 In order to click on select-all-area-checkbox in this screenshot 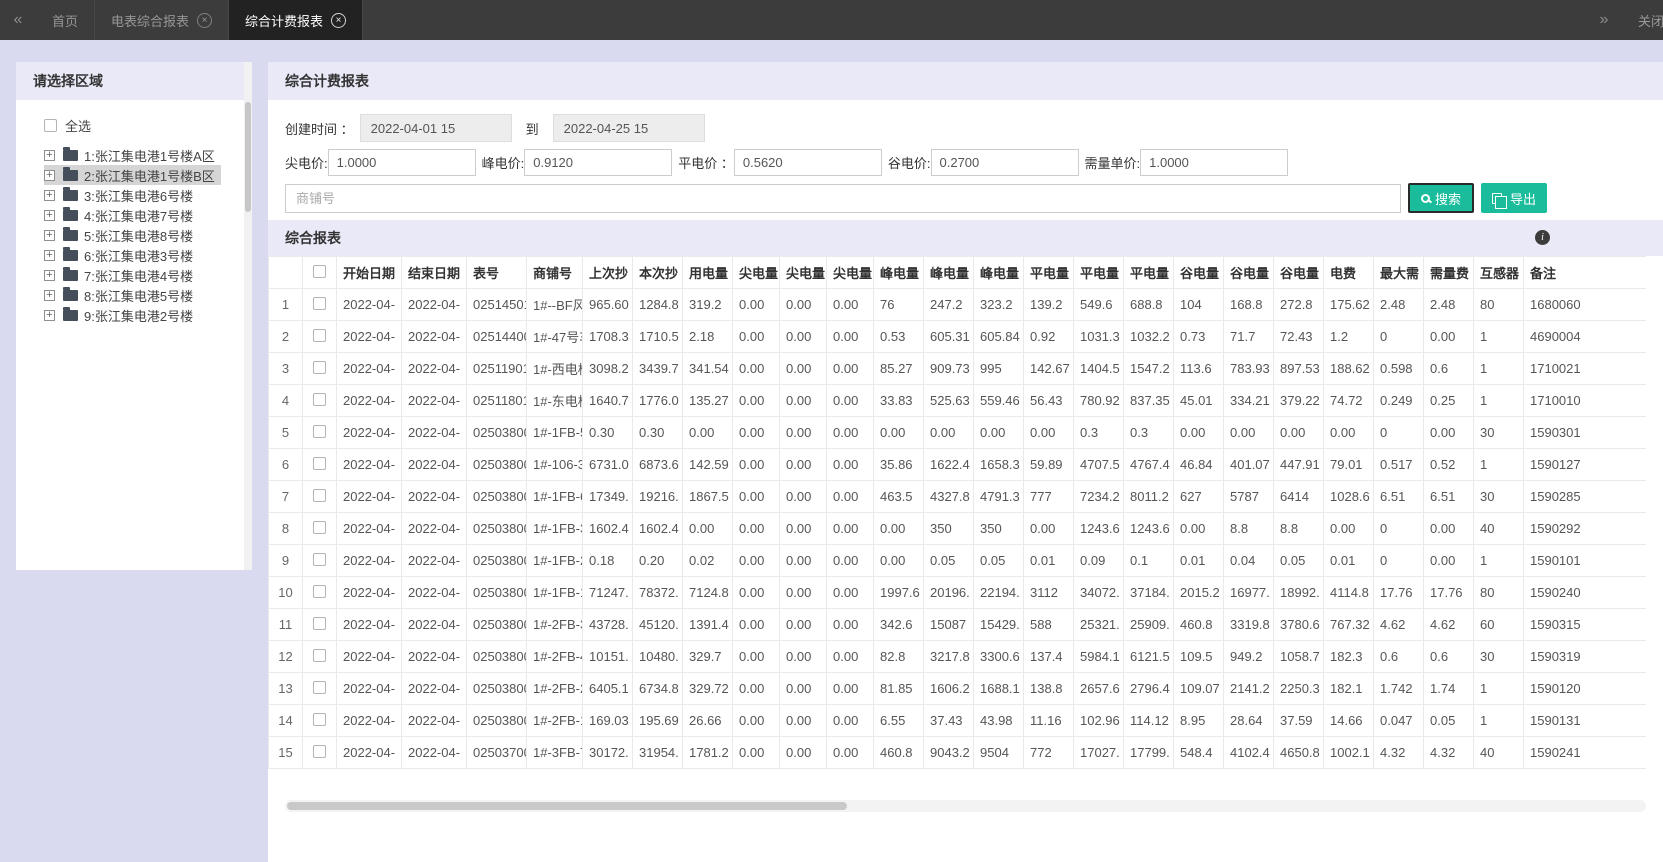, I will do `click(50, 125)`.